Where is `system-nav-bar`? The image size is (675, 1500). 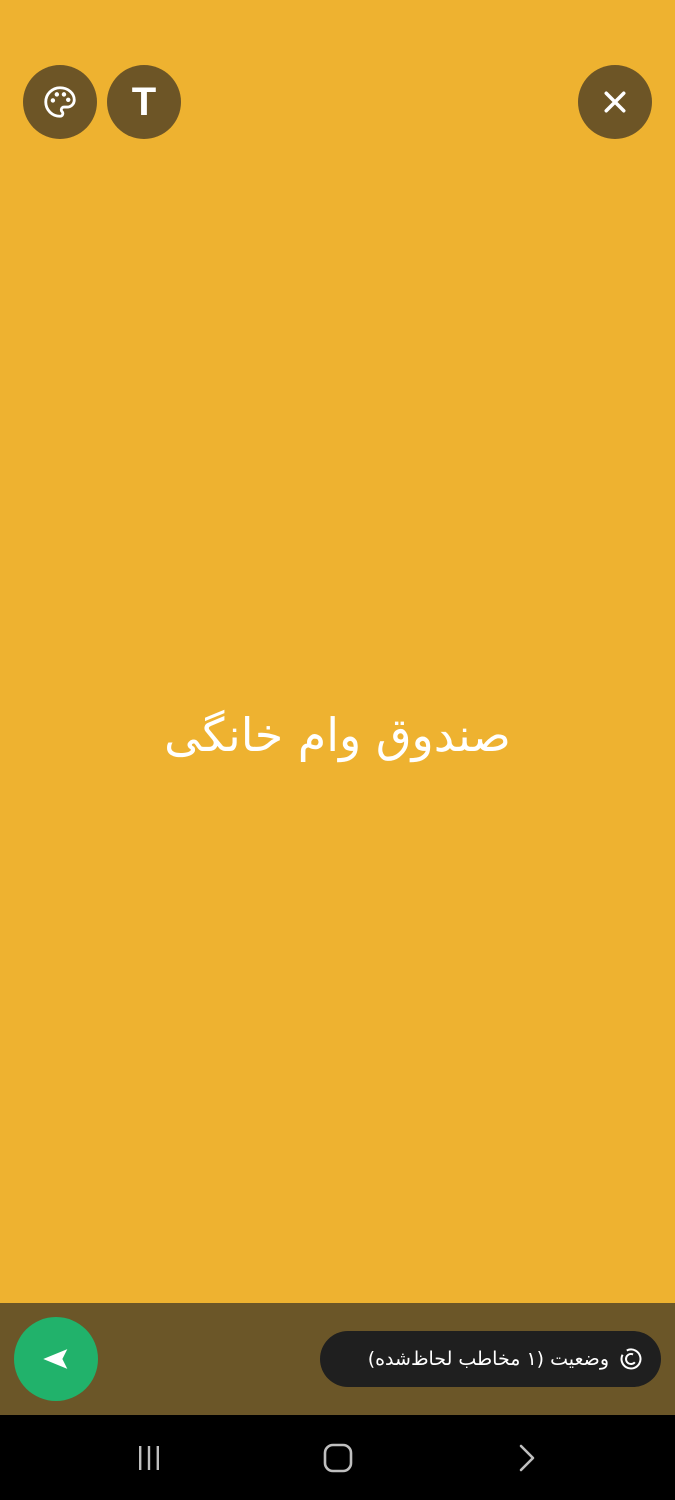 system-nav-bar is located at coordinates (337, 1457).